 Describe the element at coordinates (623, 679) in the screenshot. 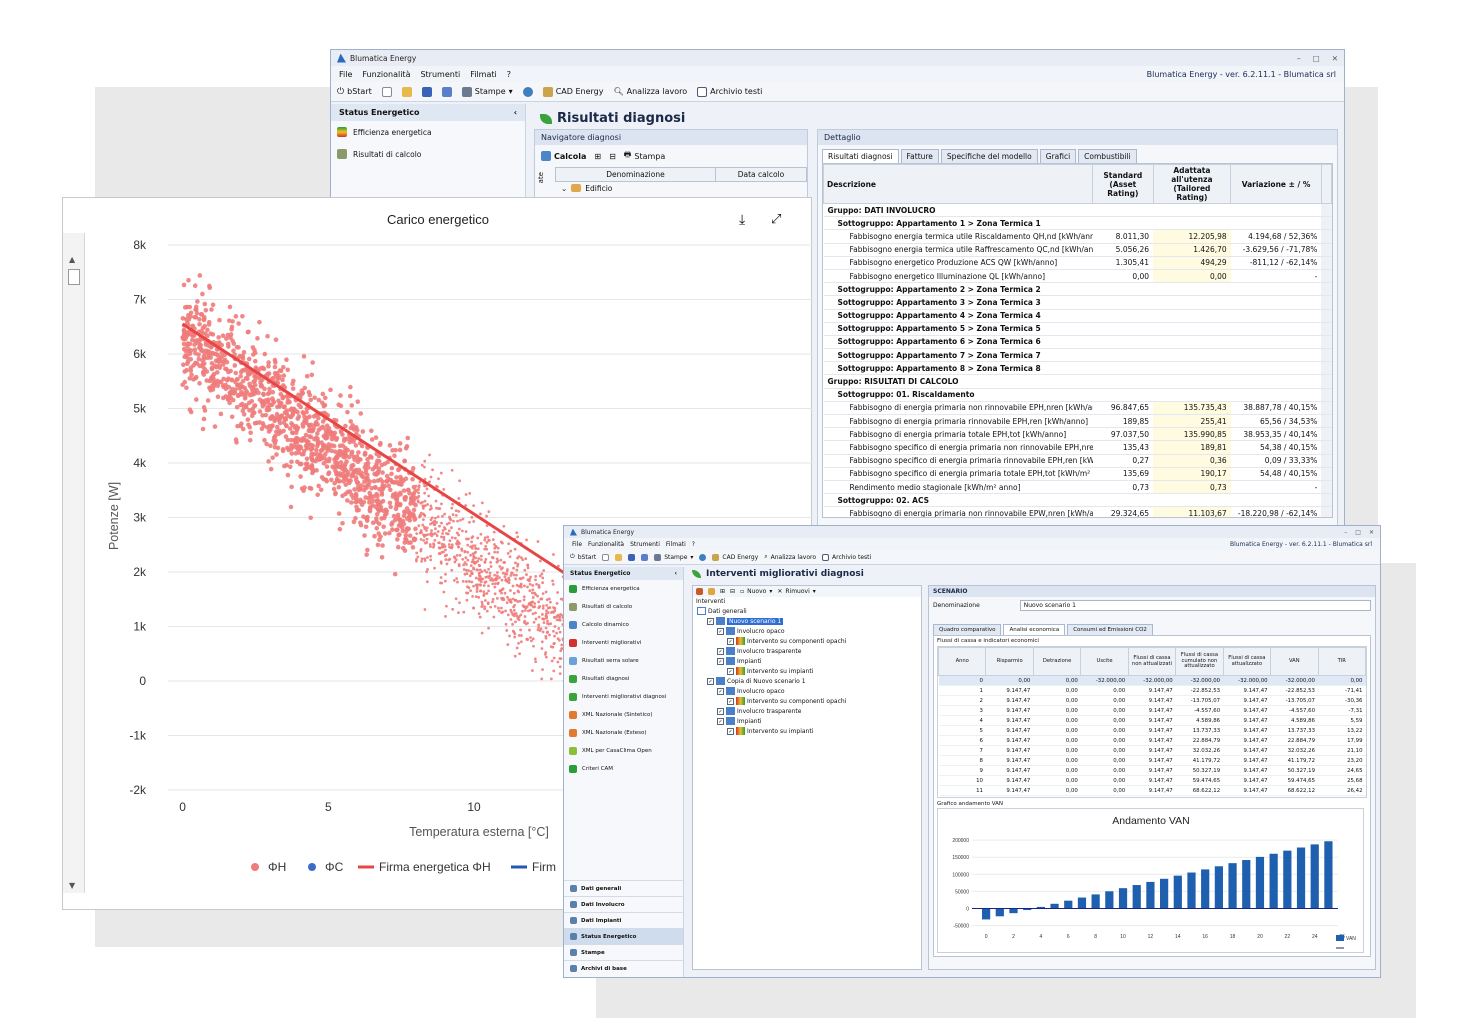

I see `sidebar-item: Risultati diagnosi` at that location.